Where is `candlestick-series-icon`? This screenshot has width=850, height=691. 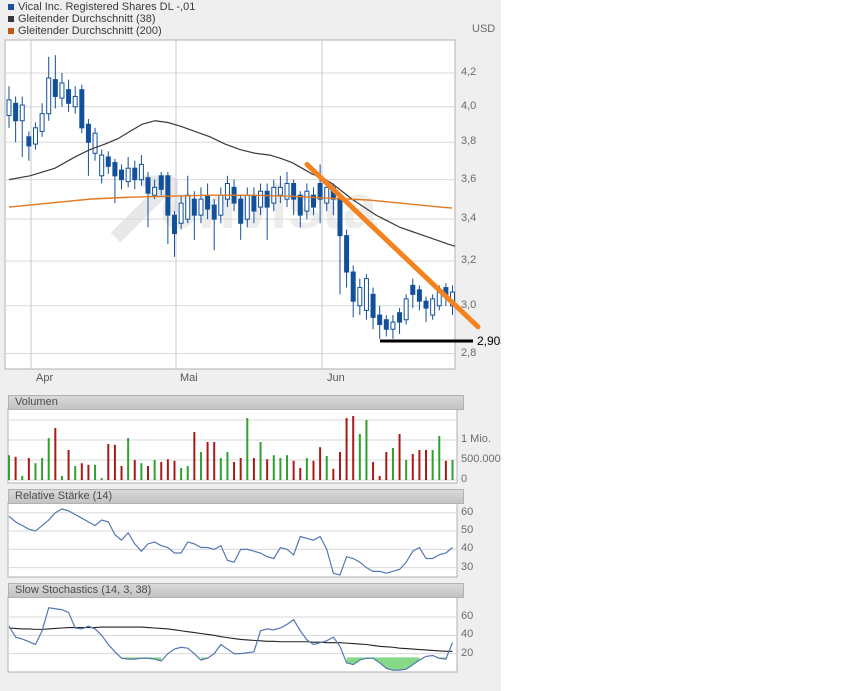
candlestick-series-icon is located at coordinates (11, 7).